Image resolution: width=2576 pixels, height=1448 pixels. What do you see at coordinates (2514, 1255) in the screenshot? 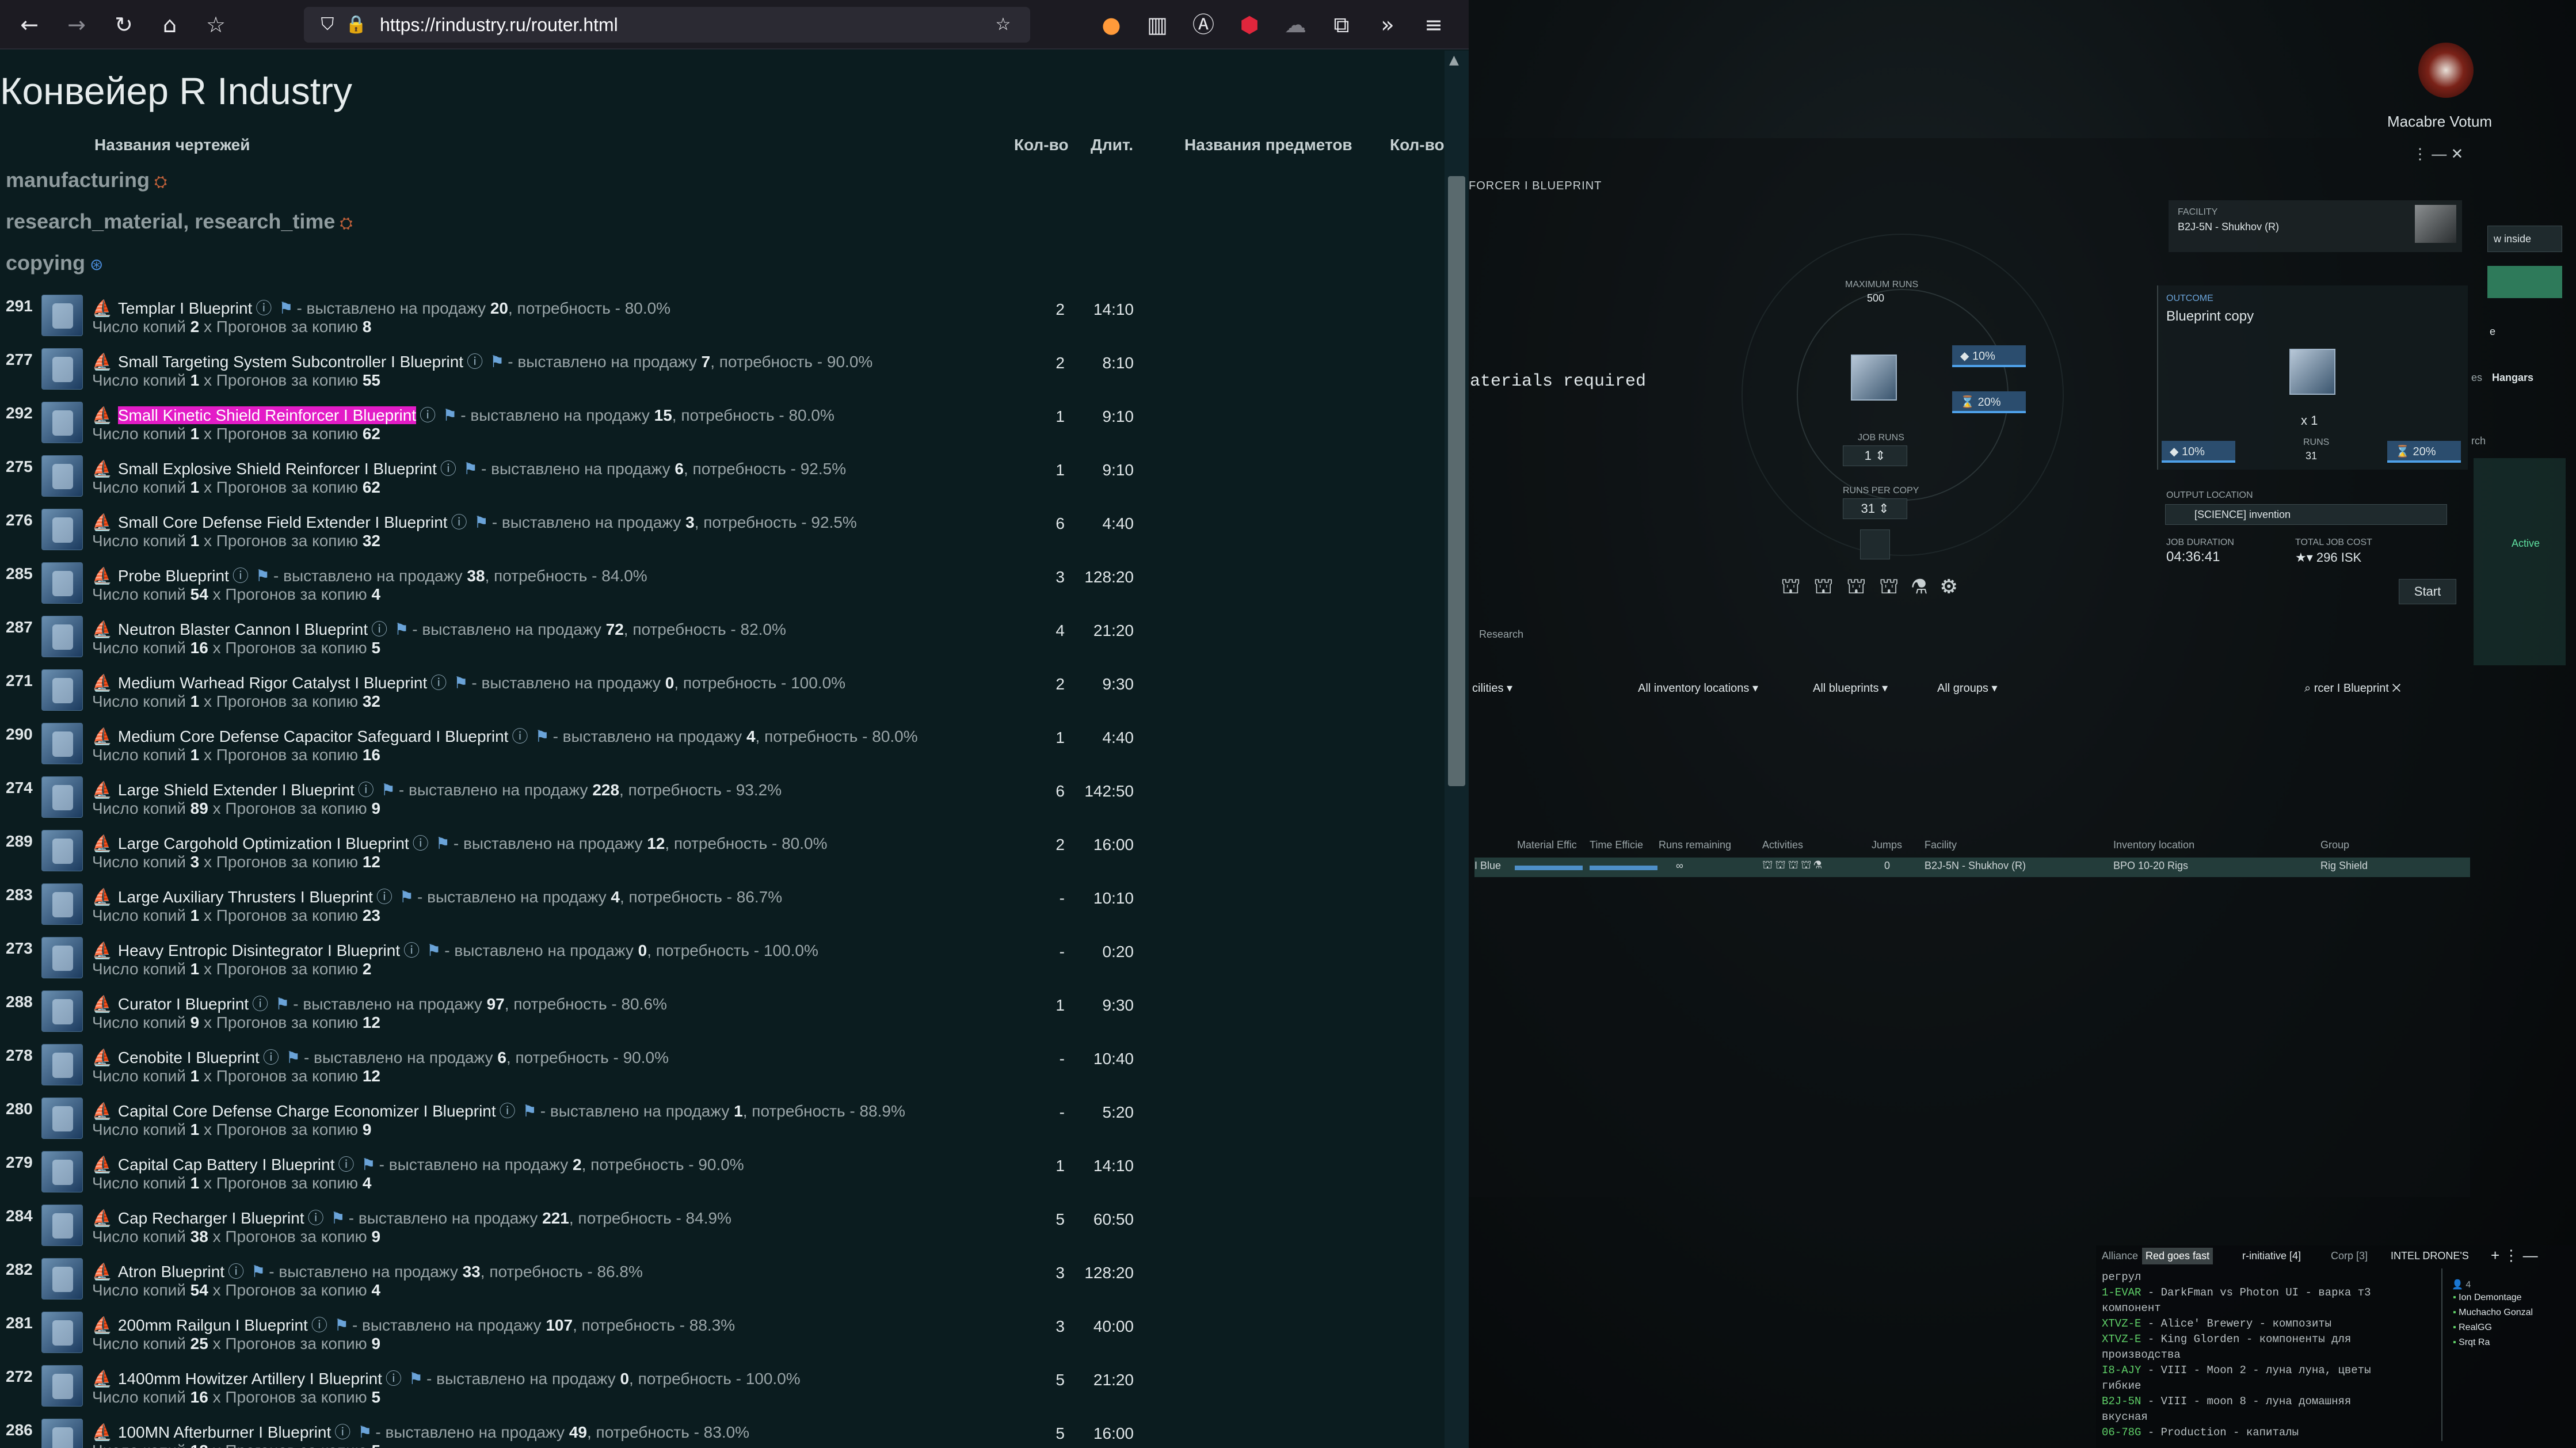
I see `chat-add-icon: + ⋮ —` at bounding box center [2514, 1255].